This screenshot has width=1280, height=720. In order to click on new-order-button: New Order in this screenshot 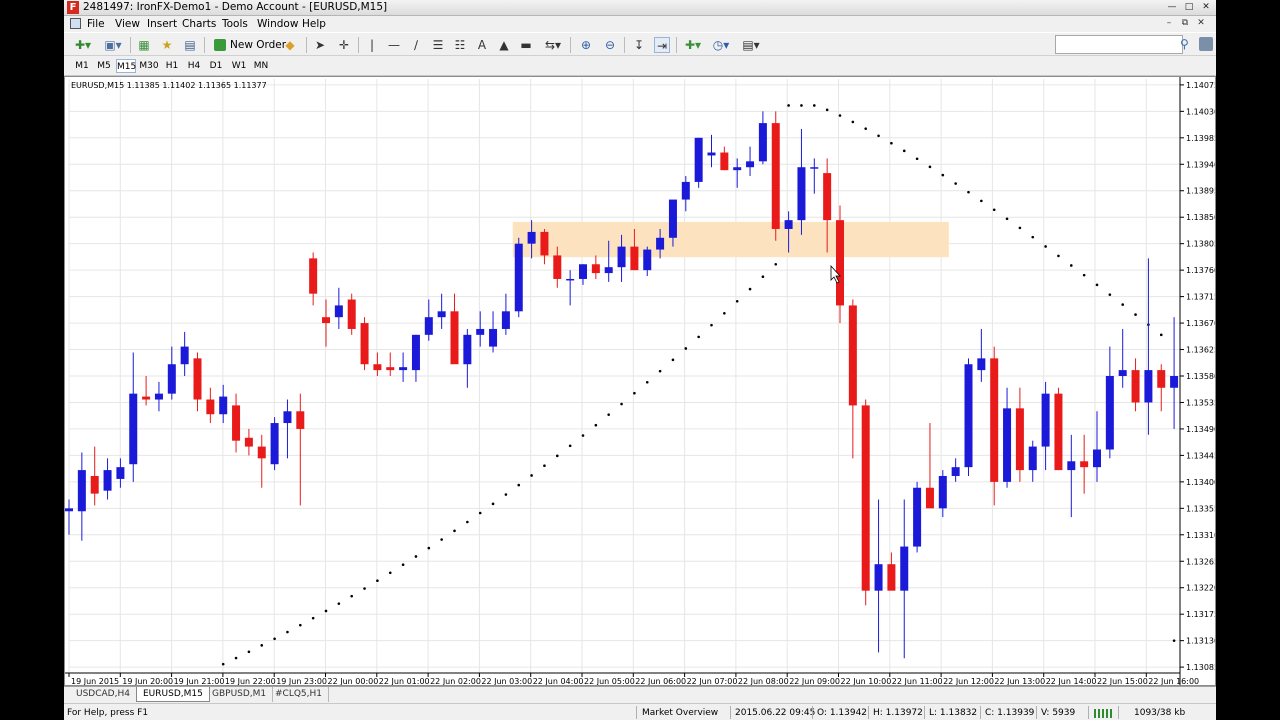, I will do `click(250, 45)`.